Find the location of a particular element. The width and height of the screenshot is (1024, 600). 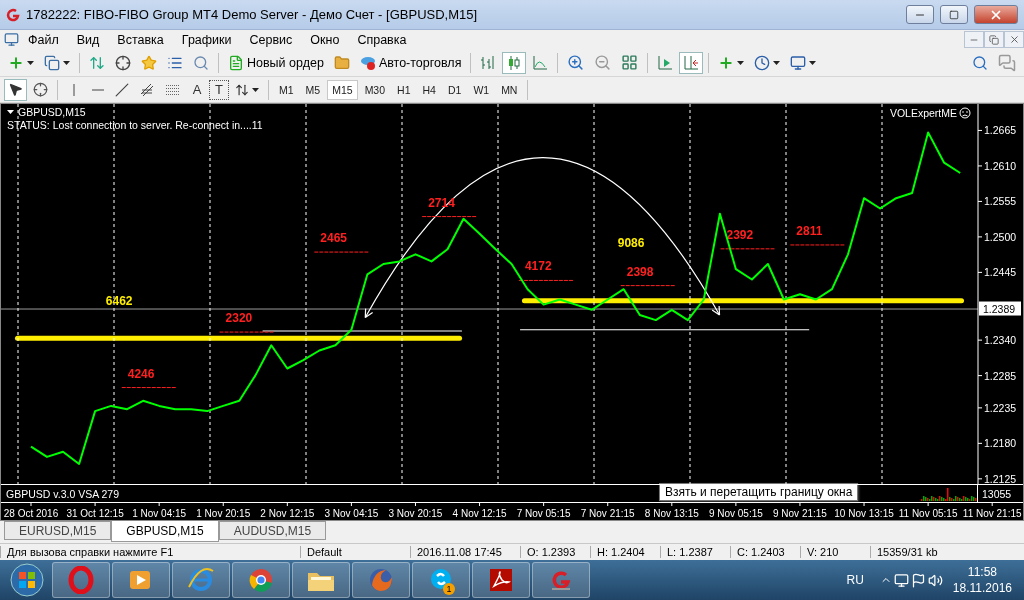

menu-item: Вставка is located at coordinates (140, 39).